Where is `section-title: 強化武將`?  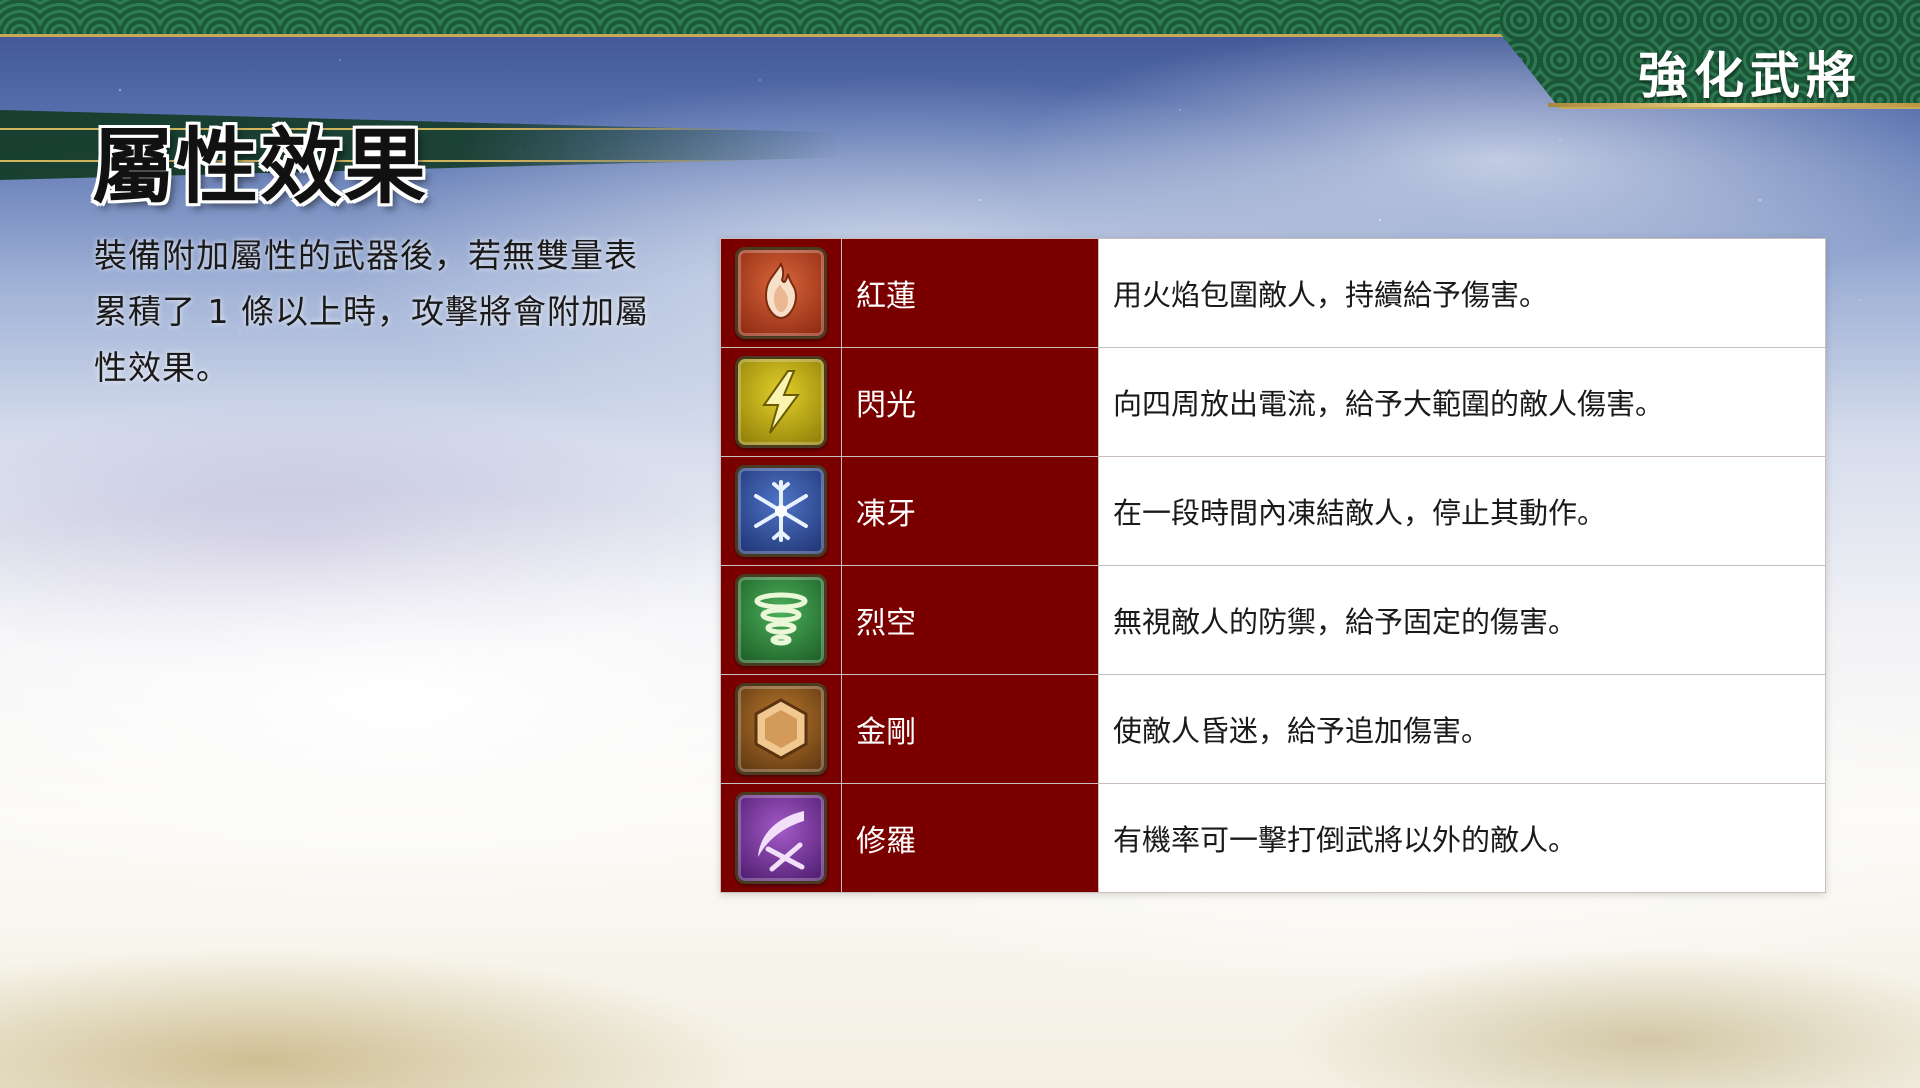
section-title: 強化武將 is located at coordinates (1750, 75).